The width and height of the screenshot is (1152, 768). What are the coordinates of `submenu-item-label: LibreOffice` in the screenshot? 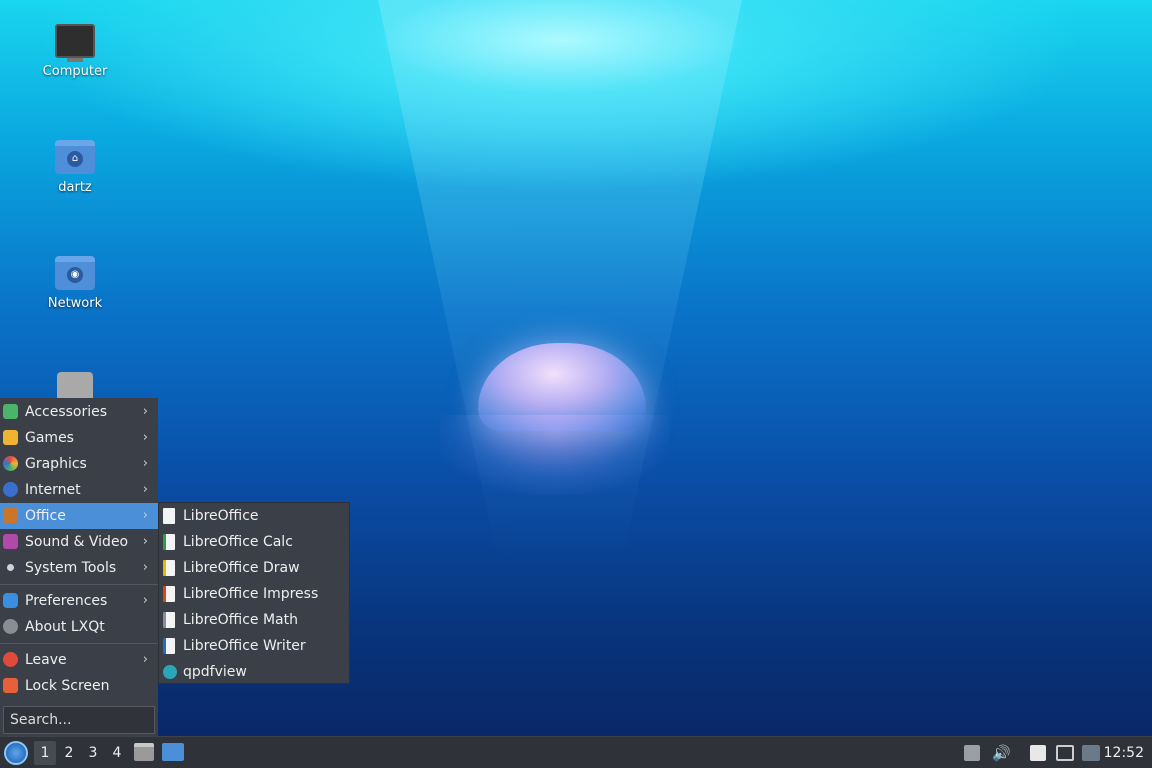 It's located at (221, 516).